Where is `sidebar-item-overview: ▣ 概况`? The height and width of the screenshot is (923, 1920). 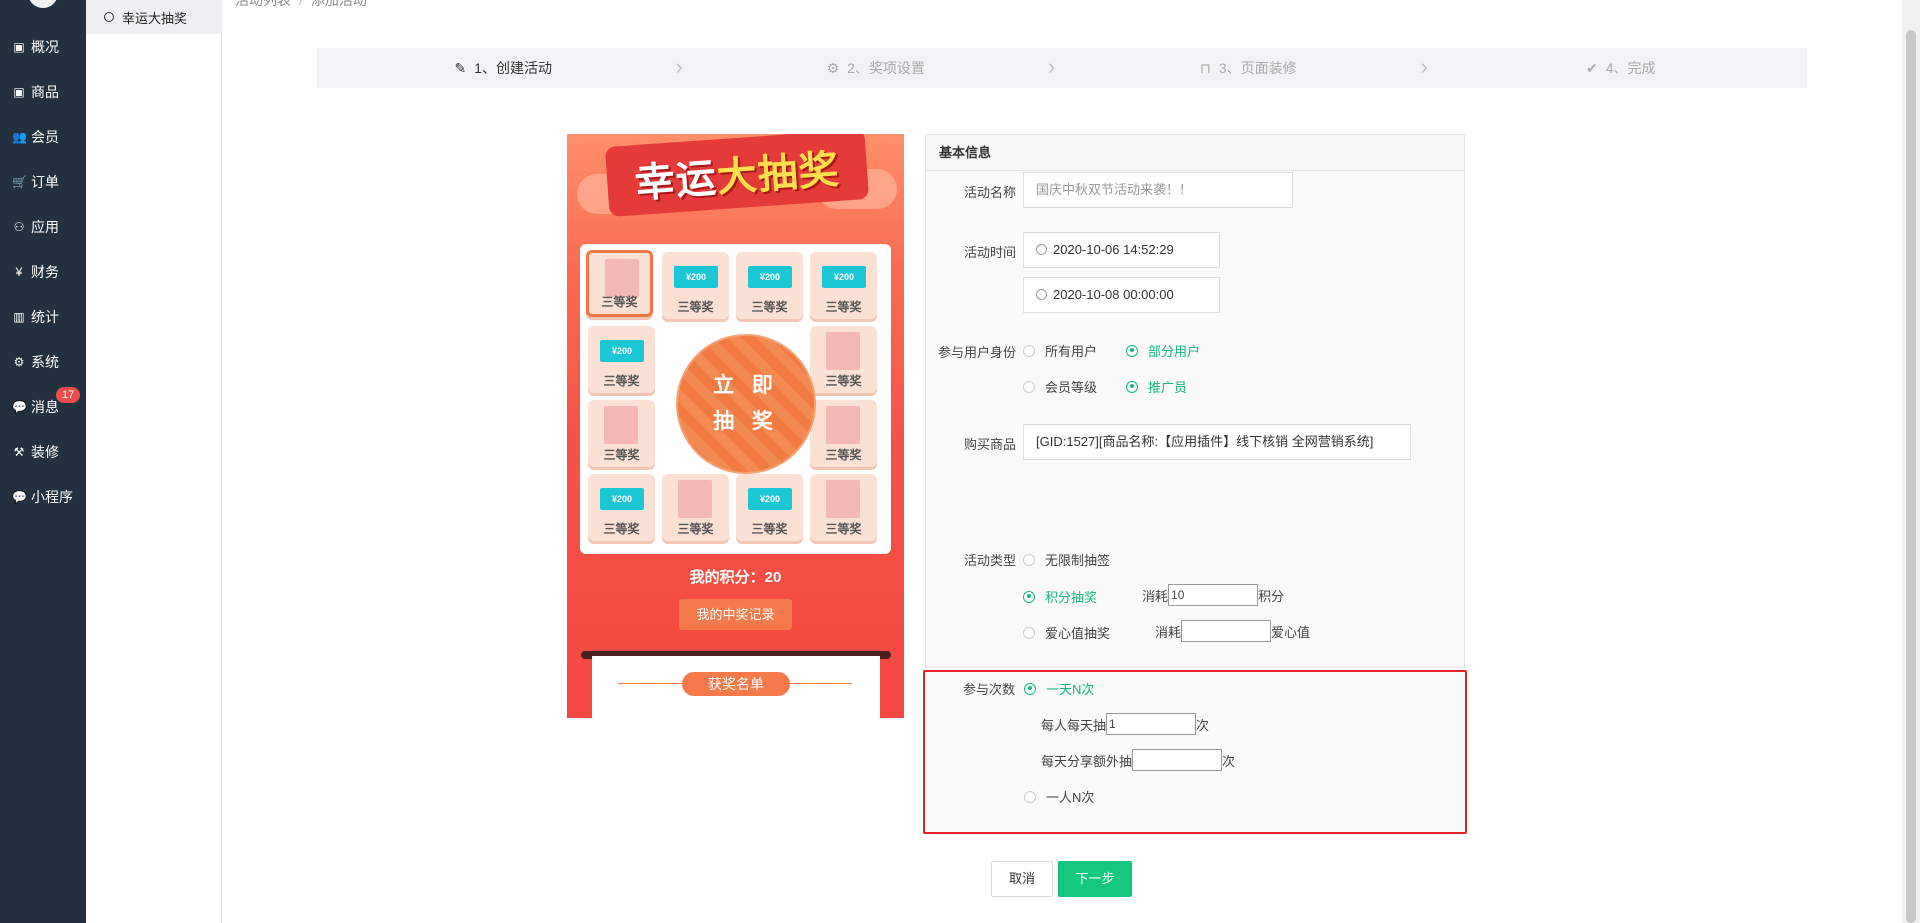
sidebar-item-overview: ▣ 概况 is located at coordinates (43, 47).